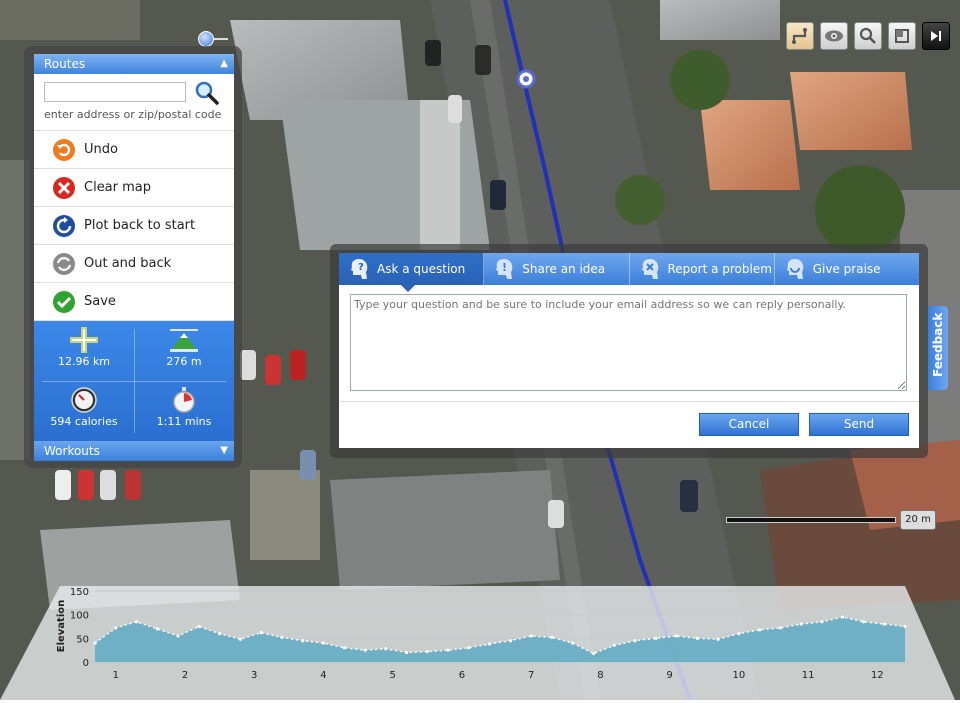  What do you see at coordinates (140, 225) in the screenshot?
I see `plot-back-label: Plot back to start` at bounding box center [140, 225].